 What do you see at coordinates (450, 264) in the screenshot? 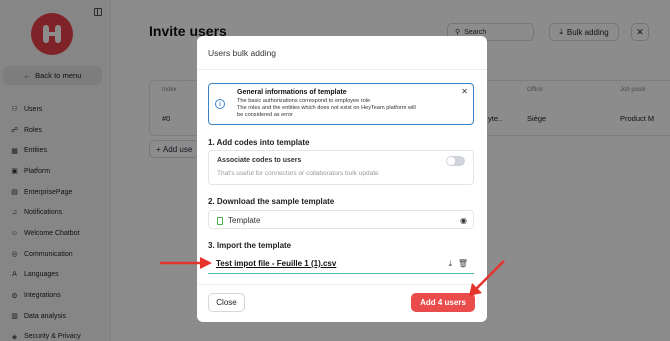
I see `download-icon: ⤓` at bounding box center [450, 264].